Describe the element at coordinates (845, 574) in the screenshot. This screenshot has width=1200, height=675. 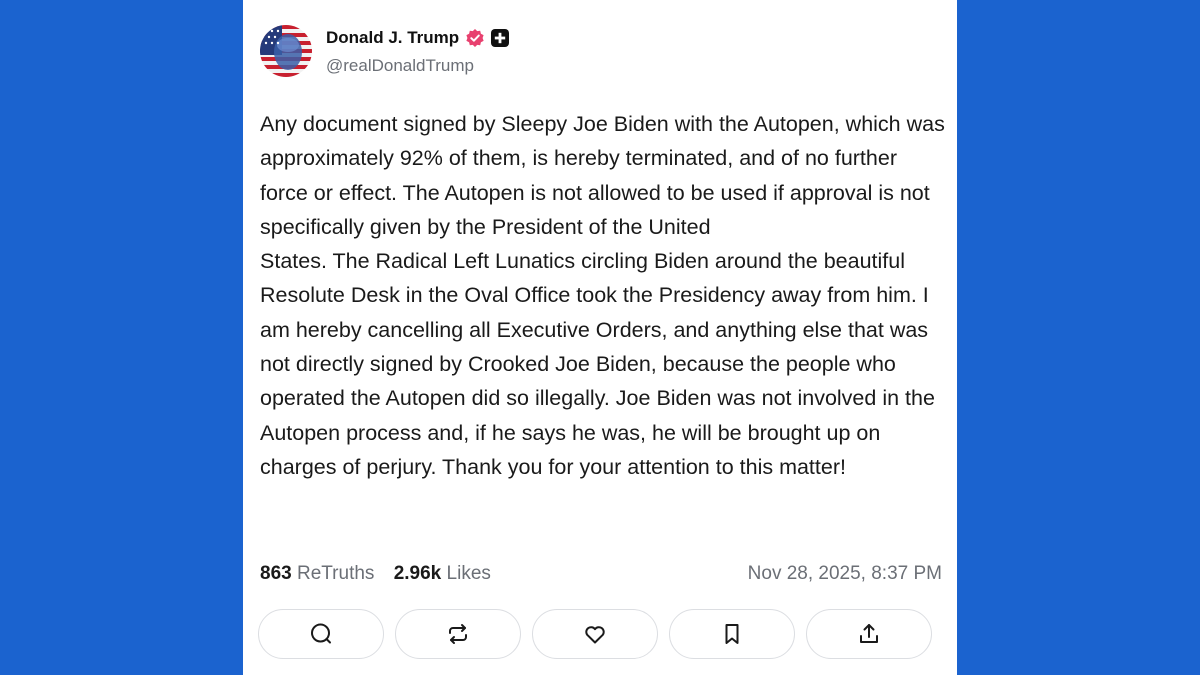
I see `post-timestamp: Nov 28, 2025, 8:37 PM` at that location.